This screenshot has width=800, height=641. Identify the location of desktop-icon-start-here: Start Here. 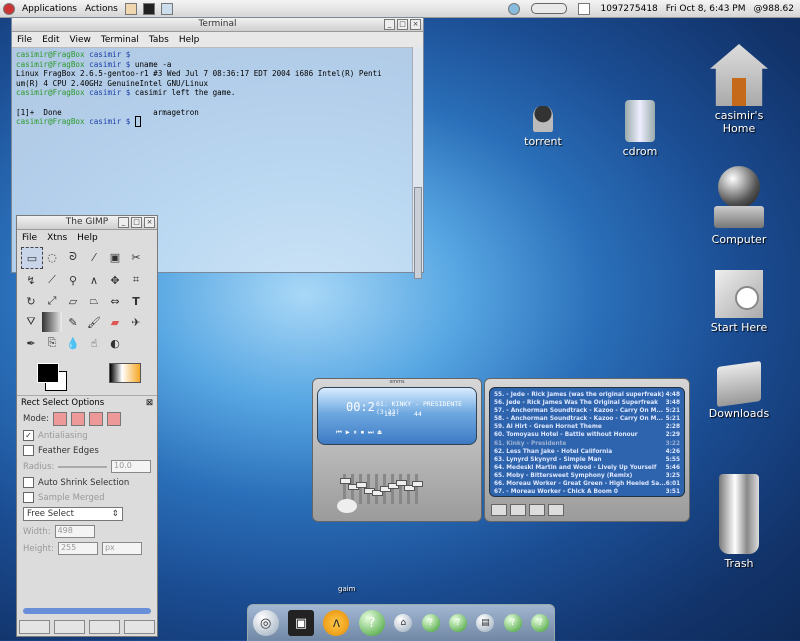
(739, 302).